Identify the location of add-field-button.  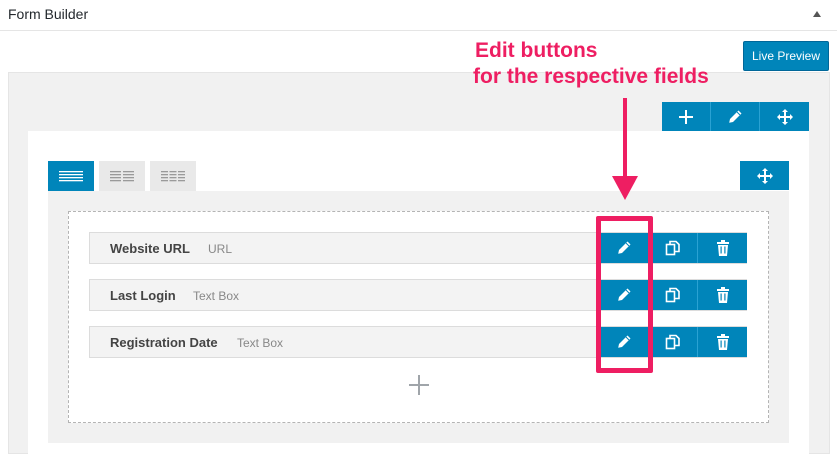
(419, 385).